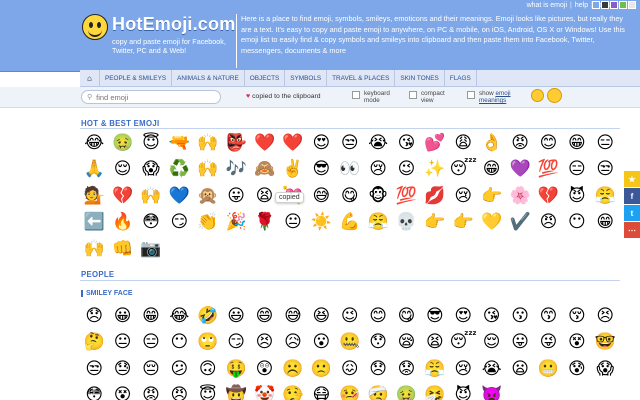  Describe the element at coordinates (547, 5) in the screenshot. I see `what-is-emoji-link: what is emoji` at that location.